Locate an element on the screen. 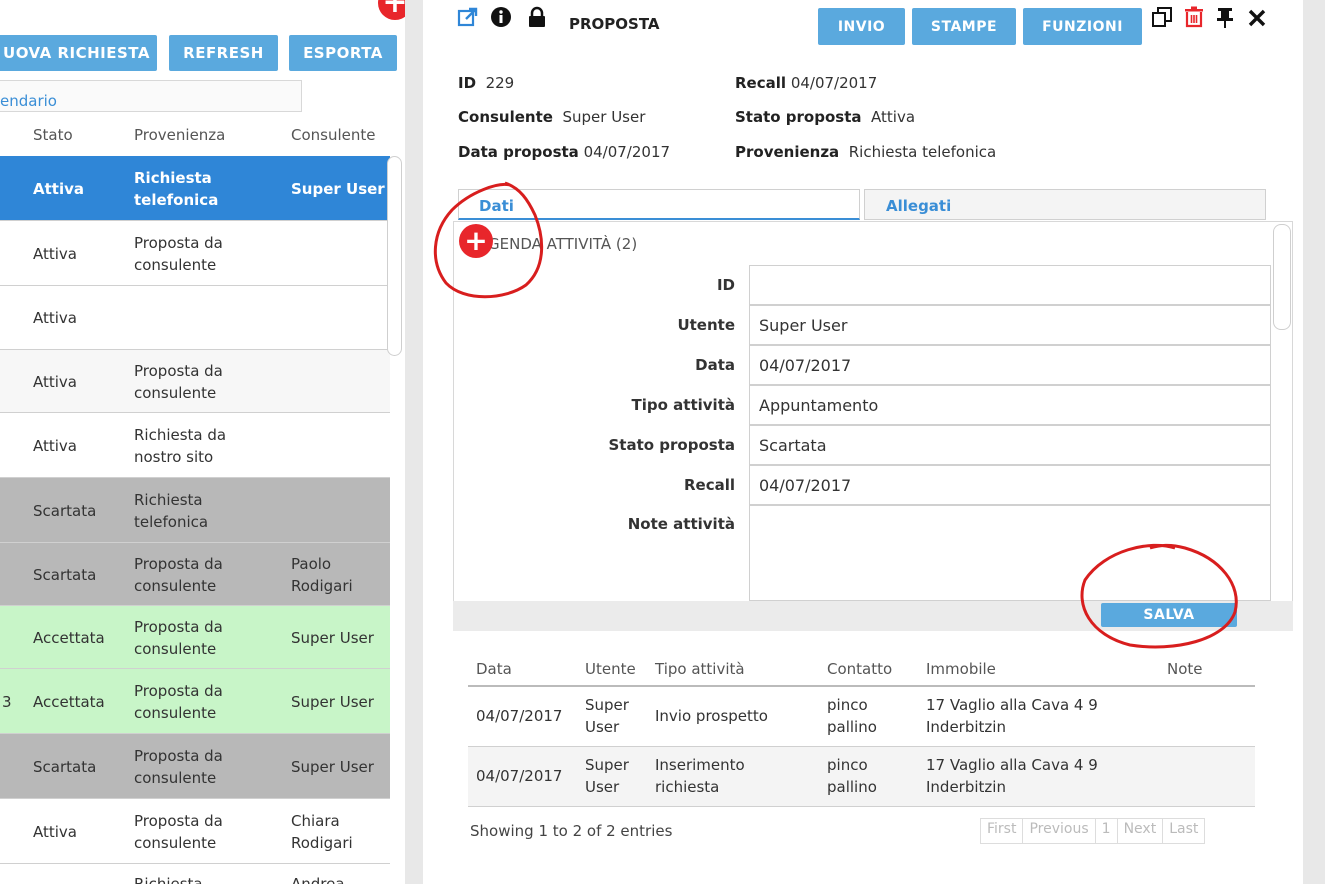  lock-icon is located at coordinates (537, 19).